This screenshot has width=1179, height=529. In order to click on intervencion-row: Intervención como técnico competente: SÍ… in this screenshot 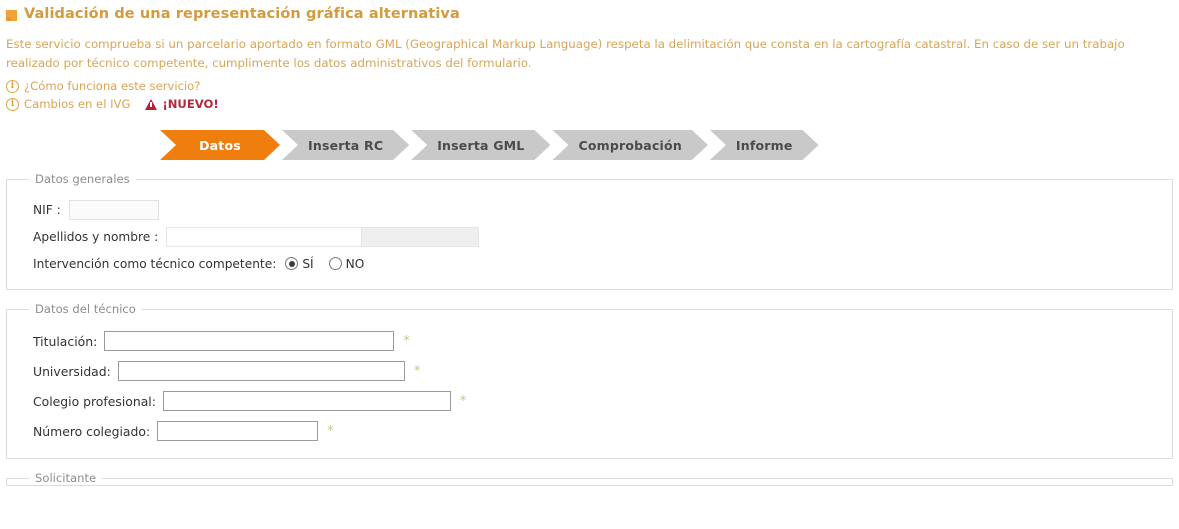, I will do `click(602, 263)`.